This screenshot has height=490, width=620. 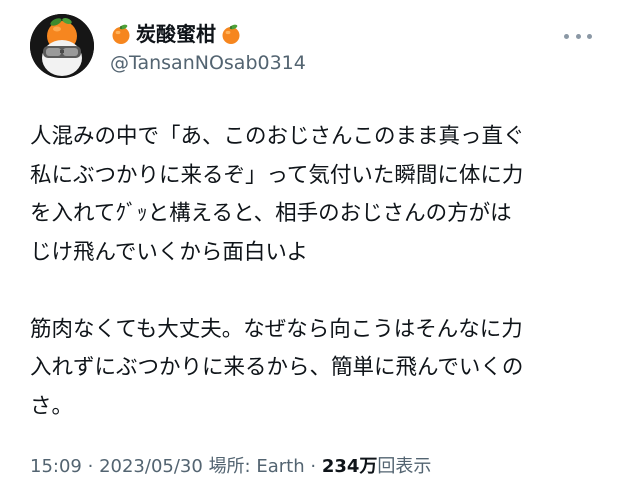 I want to click on tweet-meta: 15:09 · 2023/05/30 場所: Earth · 234万回表示, so click(x=230, y=467).